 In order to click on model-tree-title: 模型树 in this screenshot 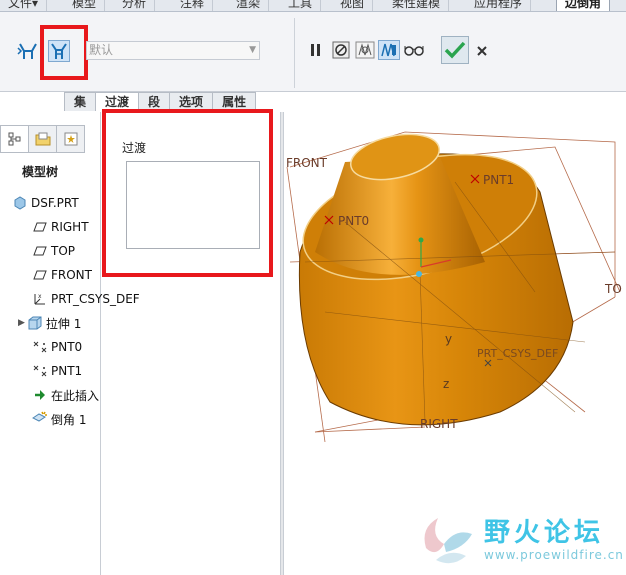, I will do `click(40, 172)`.